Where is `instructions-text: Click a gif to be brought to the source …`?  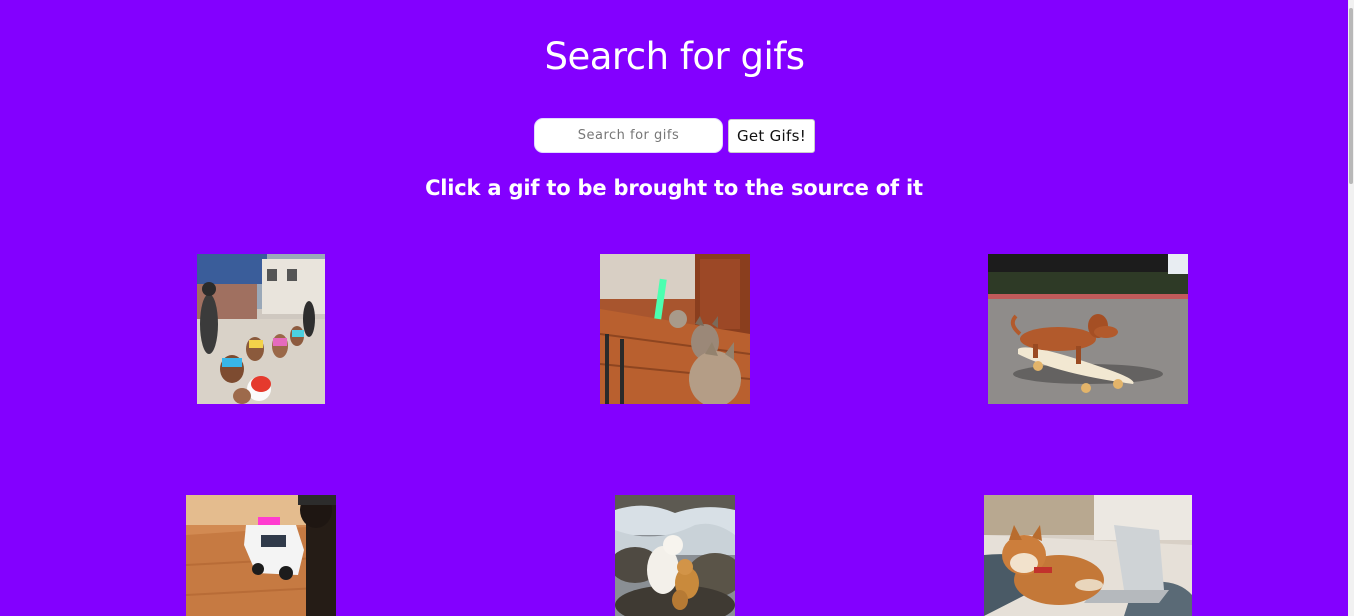 instructions-text: Click a gif to be brought to the source … is located at coordinates (674, 188).